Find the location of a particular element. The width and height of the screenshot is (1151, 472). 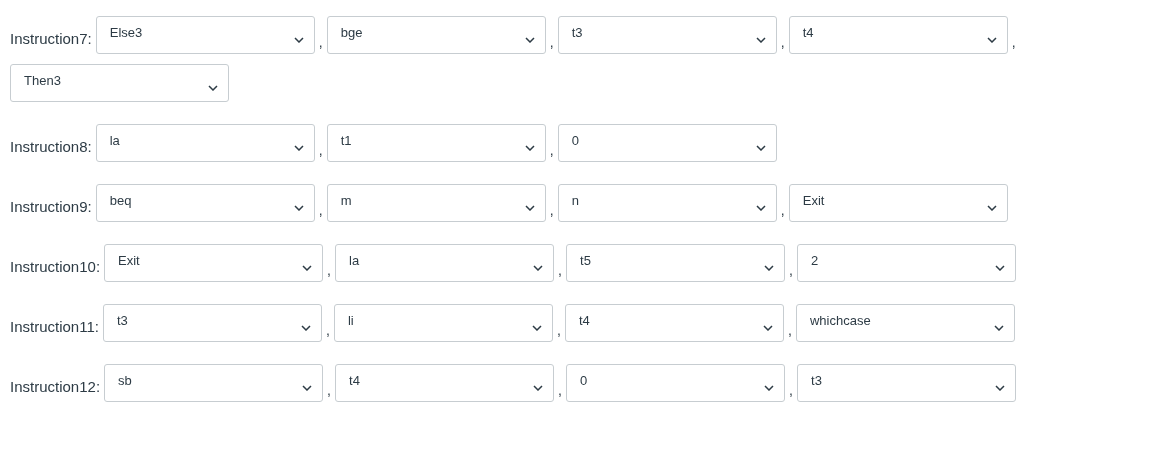

dropdown: beq is located at coordinates (205, 203).